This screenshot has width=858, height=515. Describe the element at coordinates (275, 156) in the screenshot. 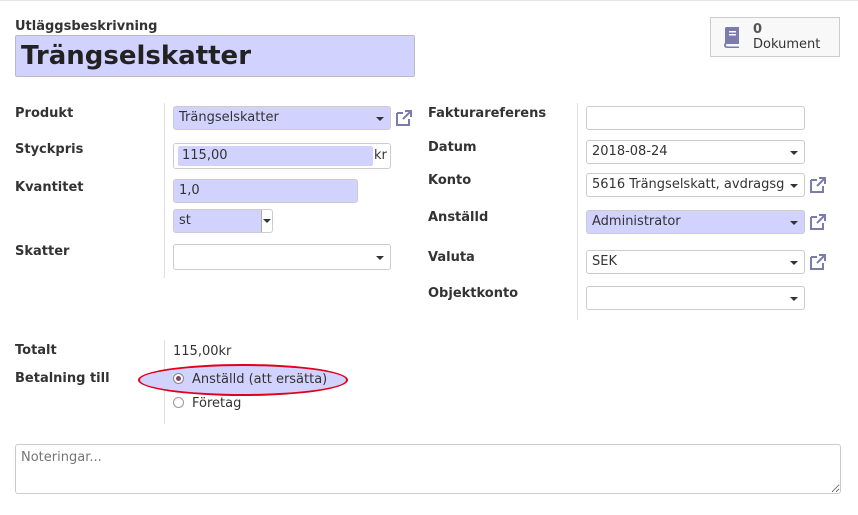

I see `unit-price-input: 115,00` at that location.